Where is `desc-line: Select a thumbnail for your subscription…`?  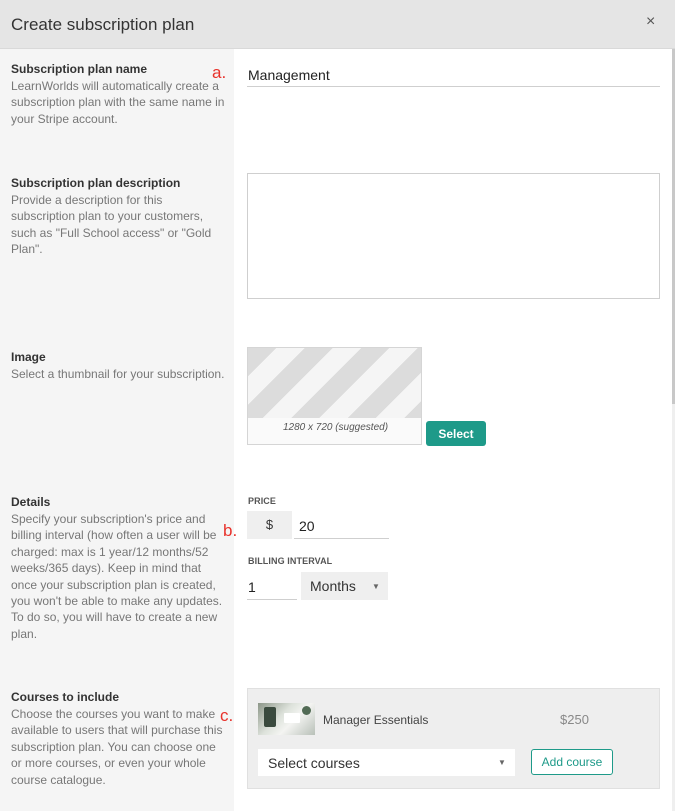 desc-line: Select a thumbnail for your subscription… is located at coordinates (118, 374).